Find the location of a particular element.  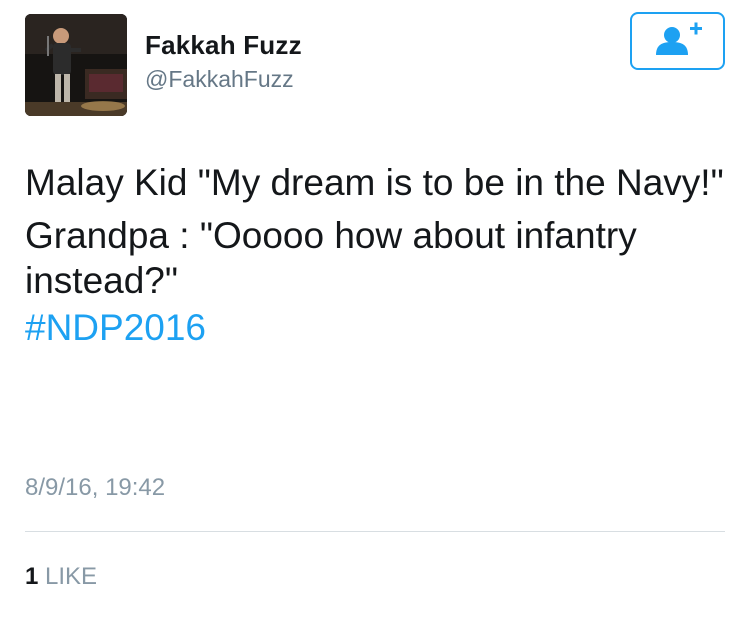

display-name: Fakkah Fuzz is located at coordinates (223, 45).